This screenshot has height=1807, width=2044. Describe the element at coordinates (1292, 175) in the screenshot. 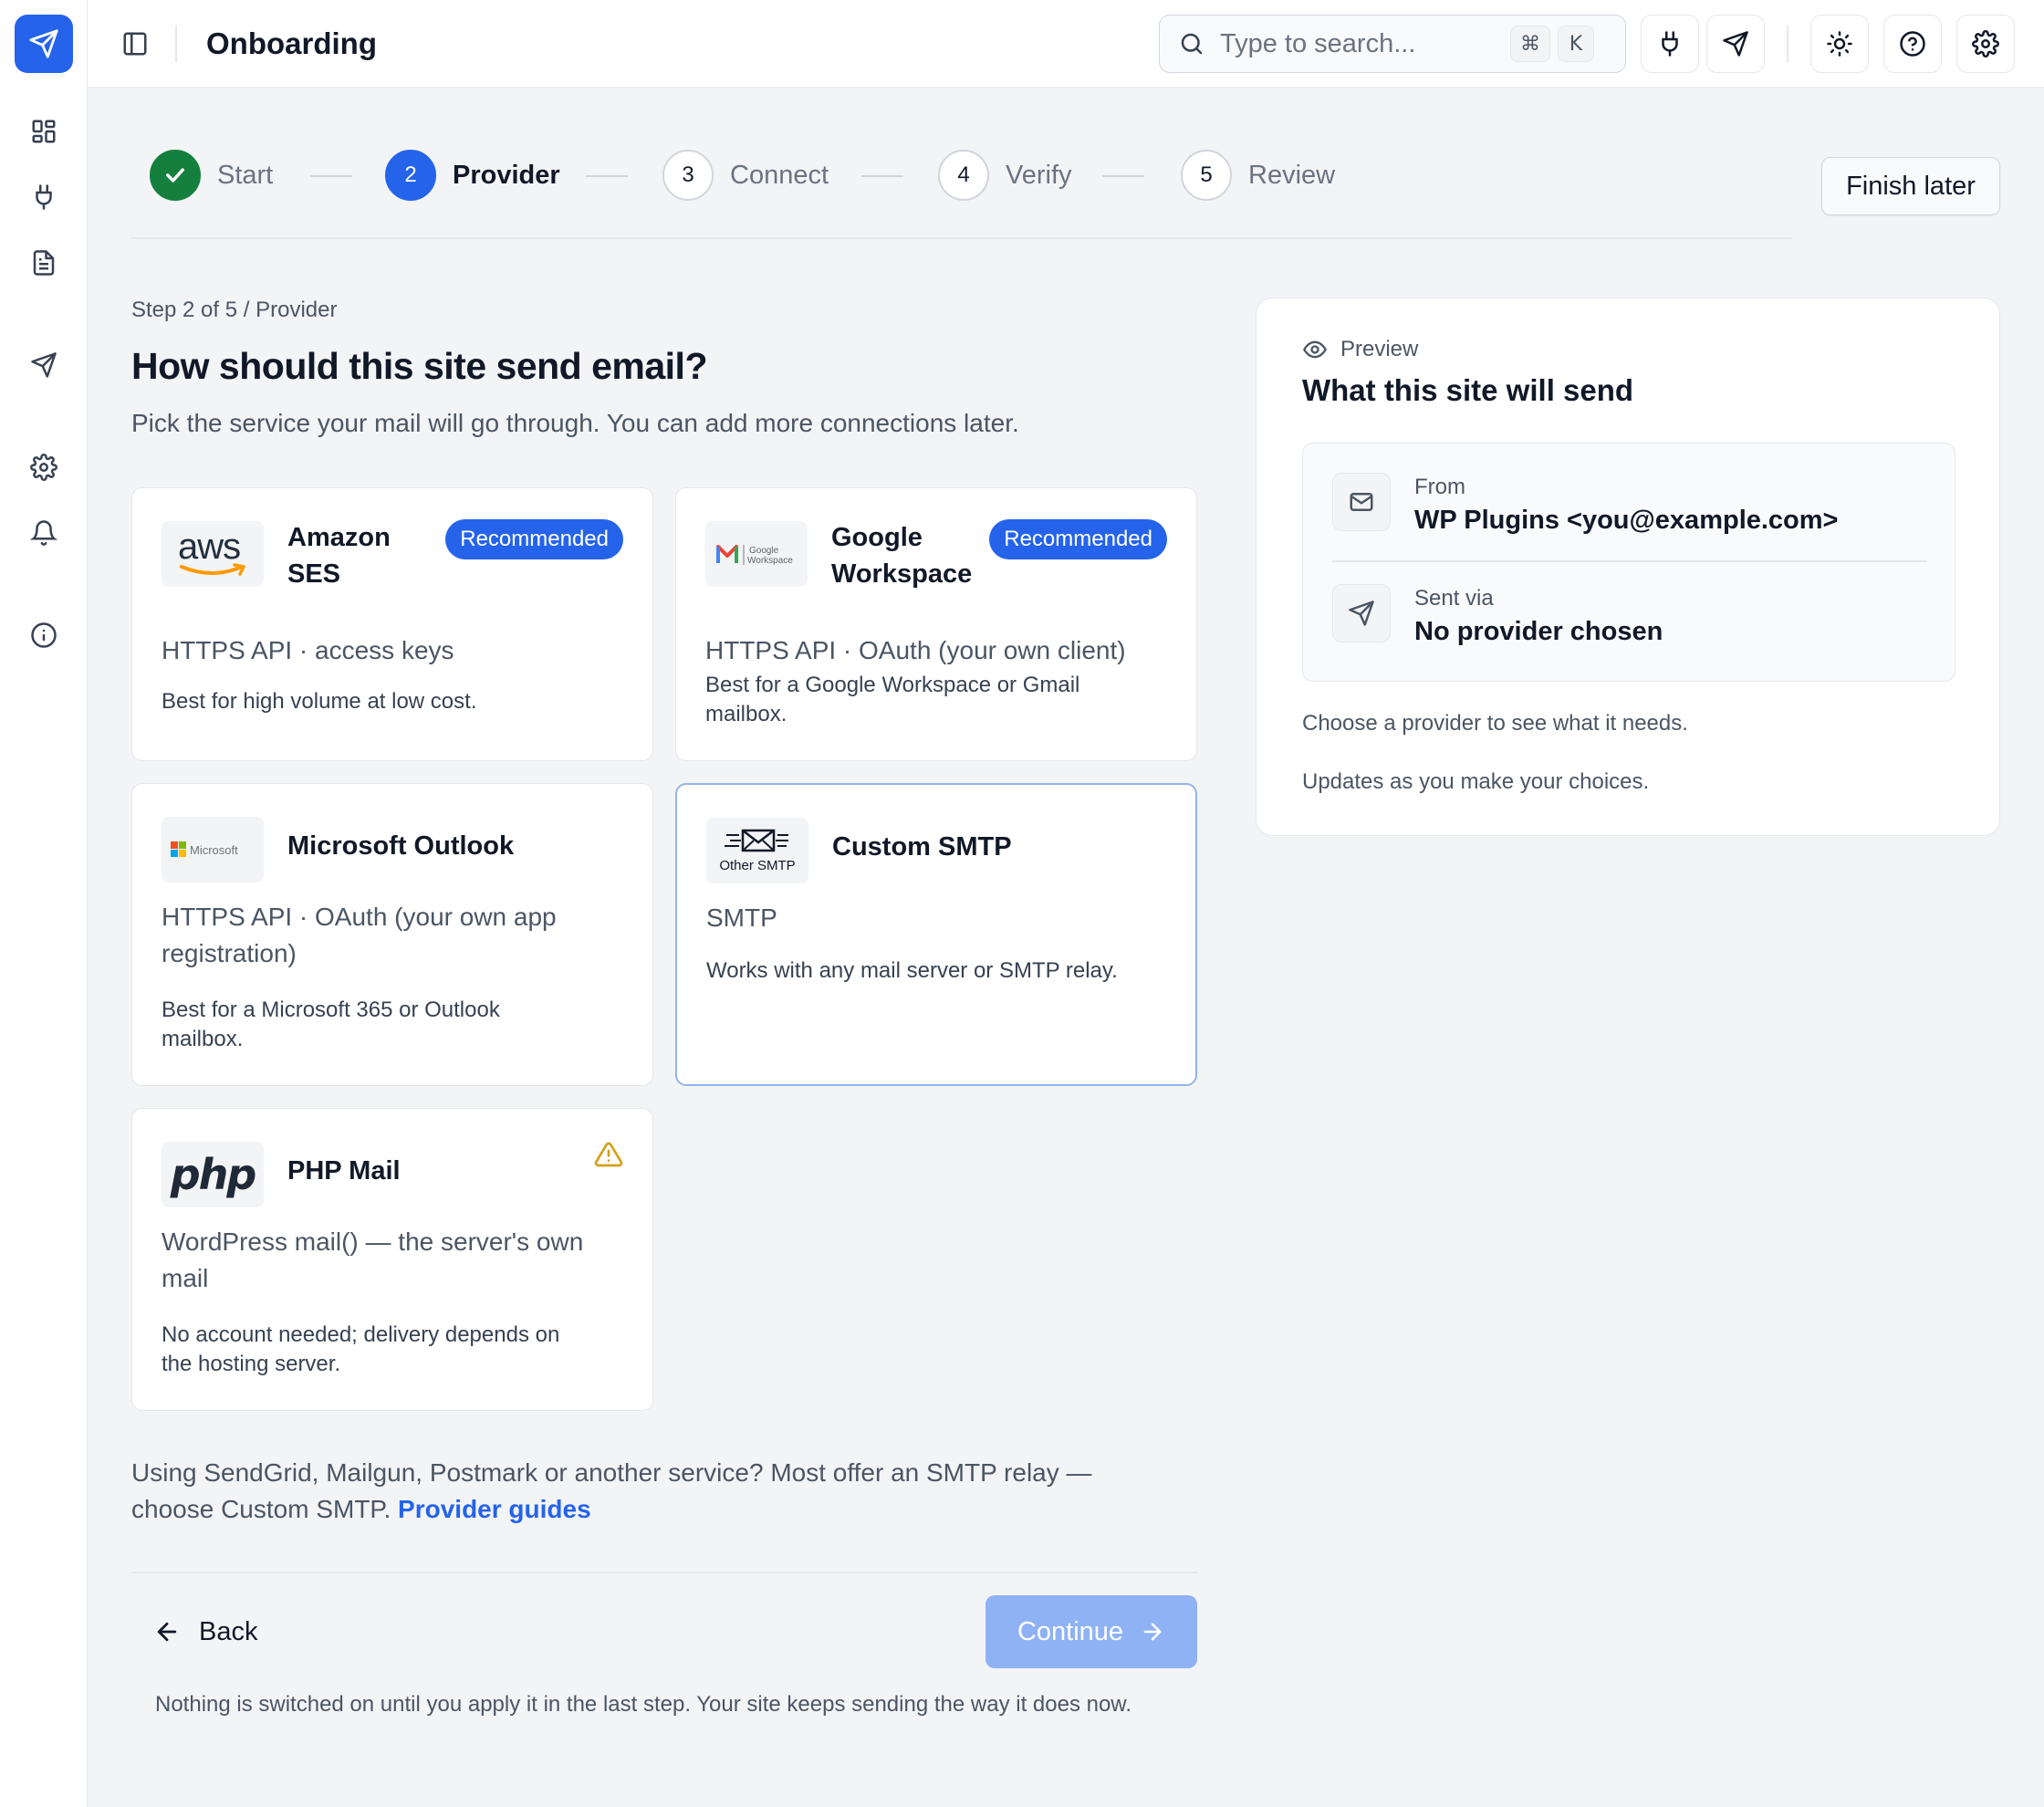

I see `step-label: Review` at that location.